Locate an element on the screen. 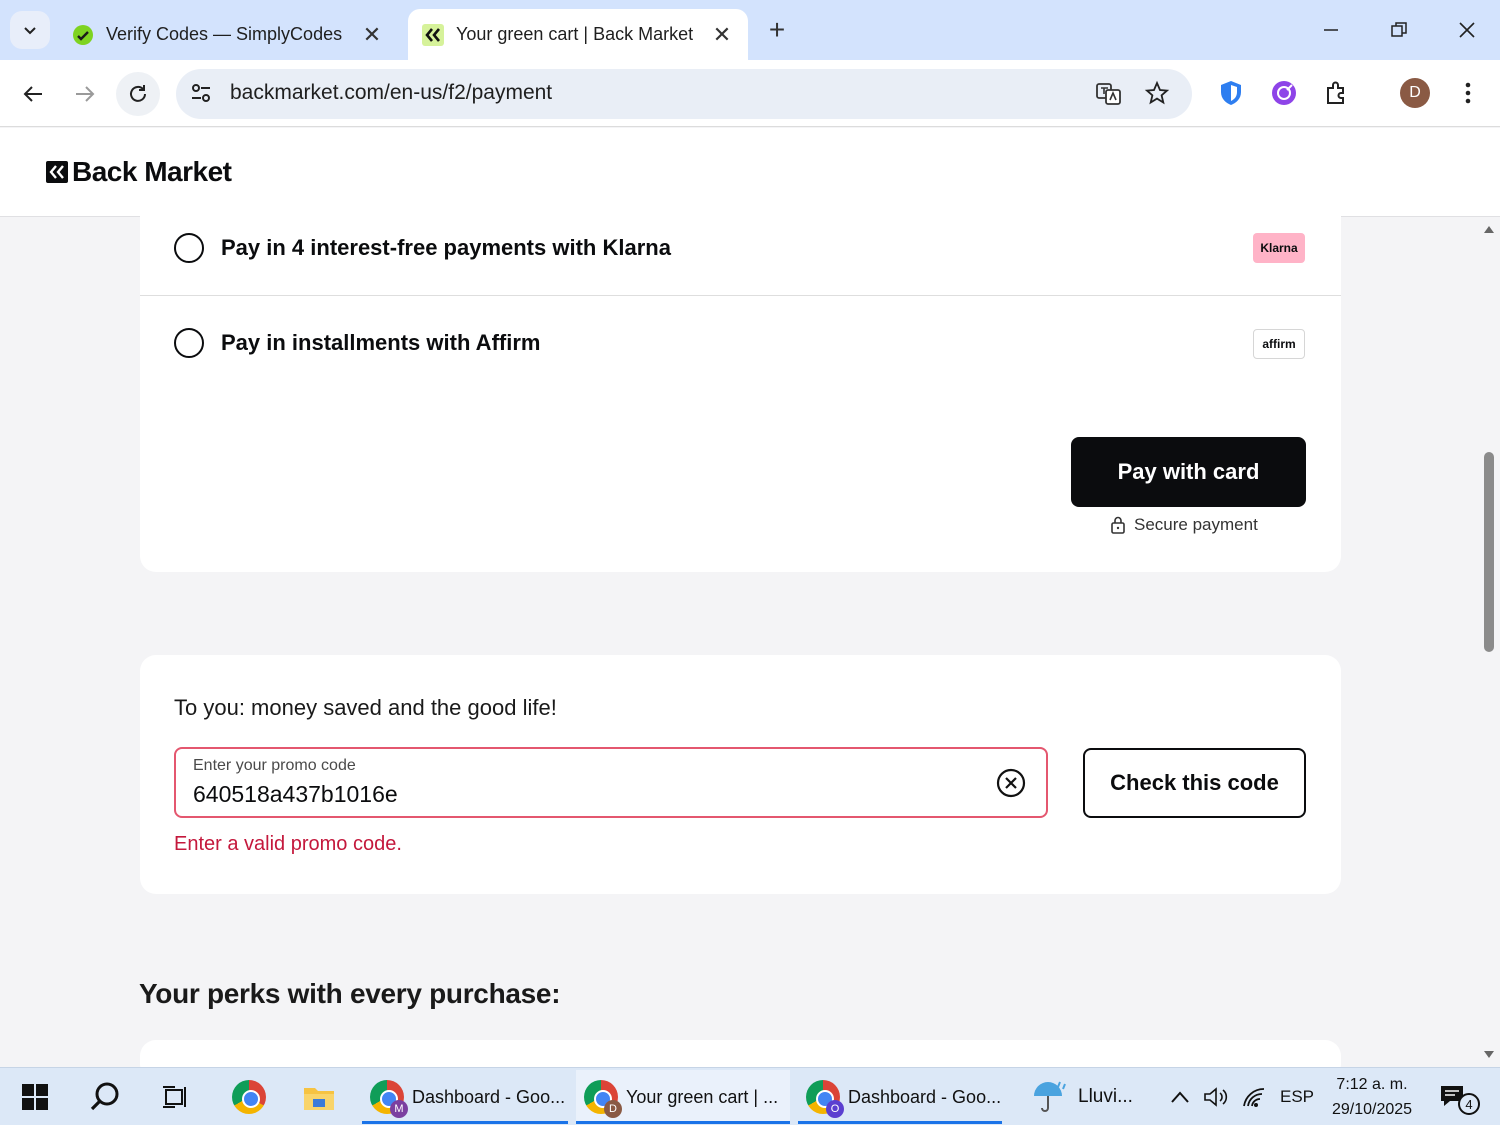 The image size is (1500, 1125). tab-title: Your green cart | Back Market is located at coordinates (575, 34).